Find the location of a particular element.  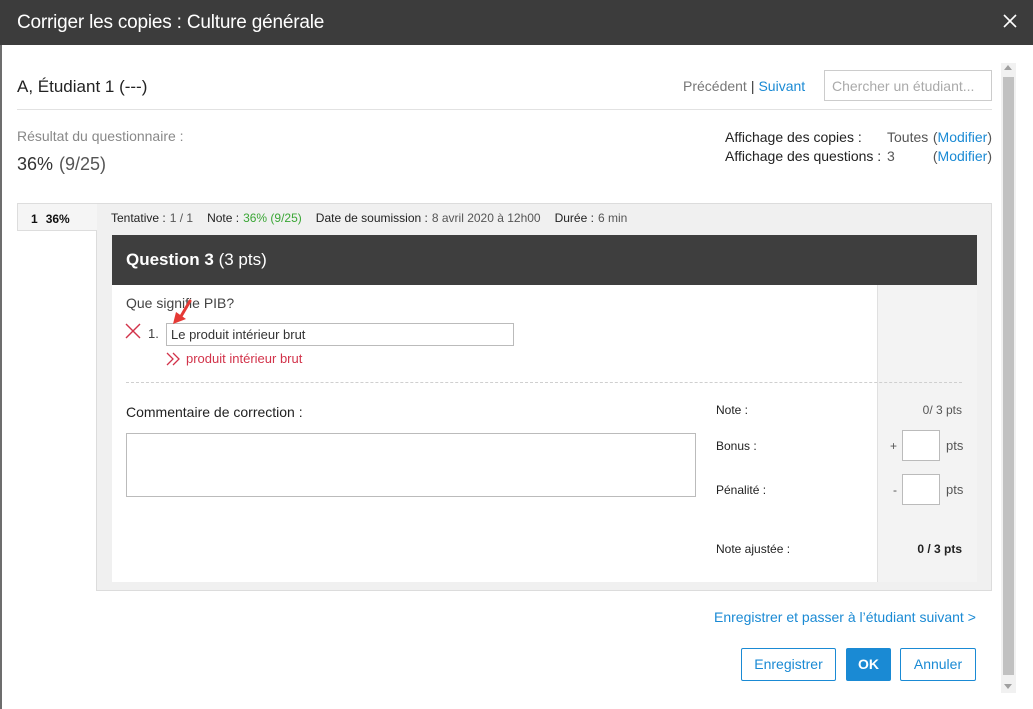

correct-answer: produit intérieur brut is located at coordinates (244, 358).